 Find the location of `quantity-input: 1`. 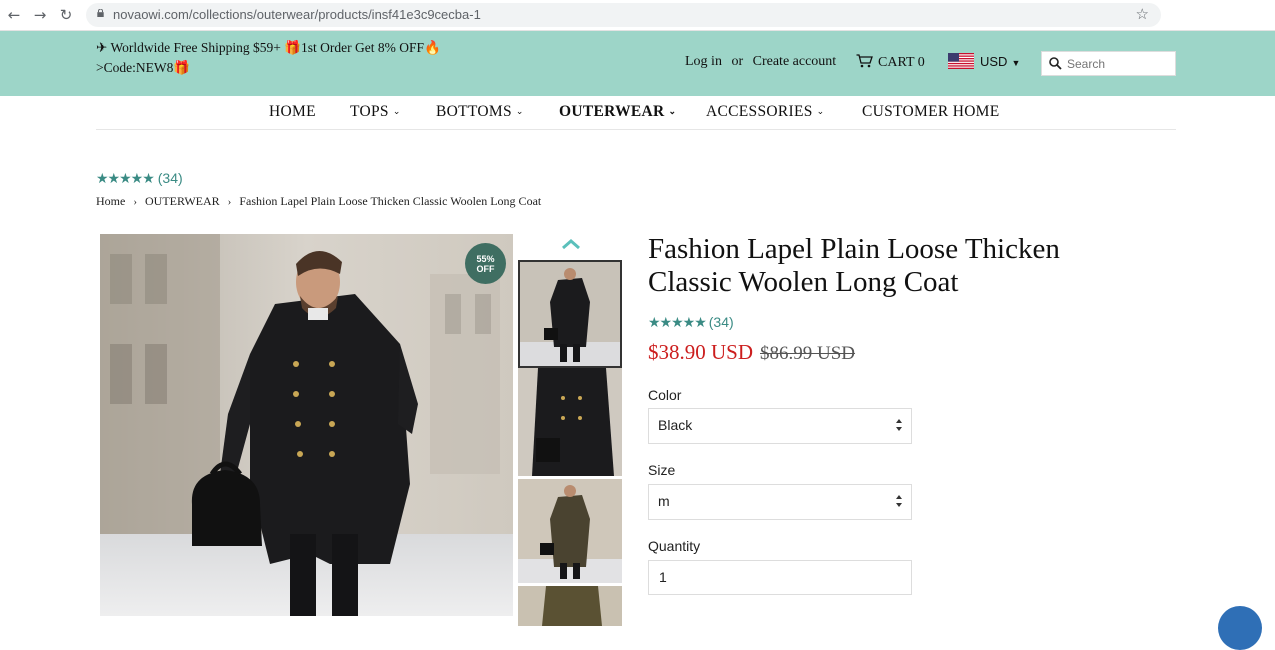

quantity-input: 1 is located at coordinates (780, 577).